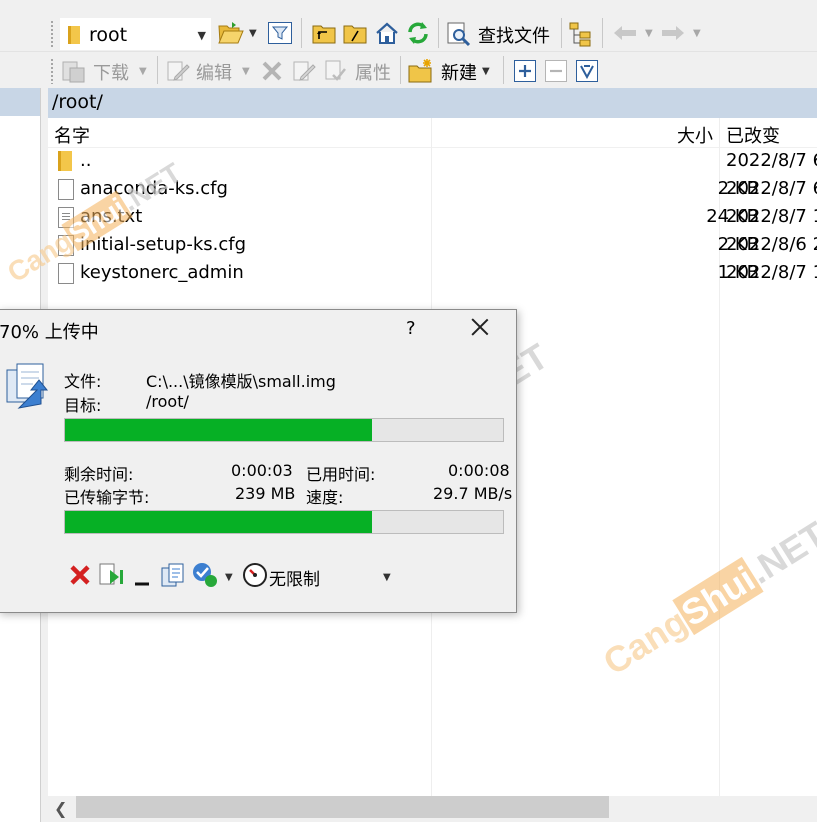 The image size is (817, 822). What do you see at coordinates (178, 71) in the screenshot?
I see `edit-icon` at bounding box center [178, 71].